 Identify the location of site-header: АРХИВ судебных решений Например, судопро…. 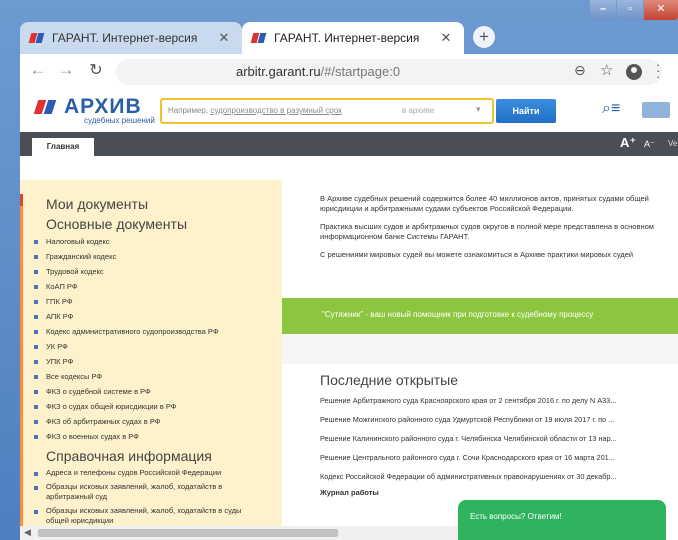
(349, 111).